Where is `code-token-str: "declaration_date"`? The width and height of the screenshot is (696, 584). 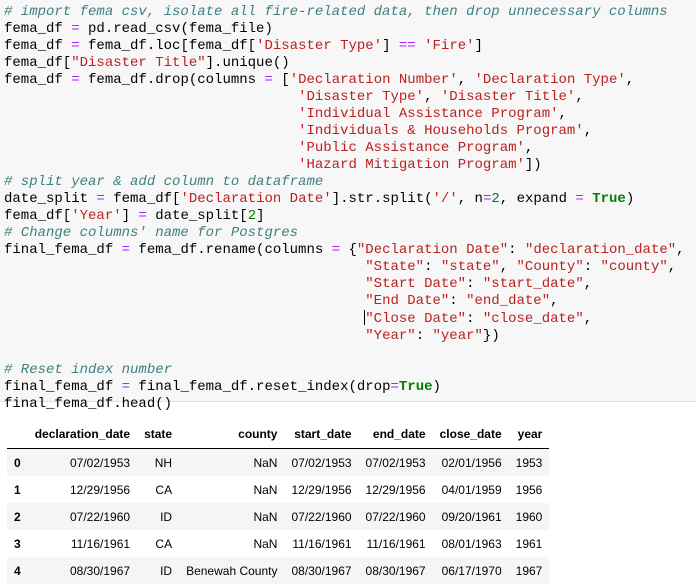 code-token-str: "declaration_date" is located at coordinates (600, 250).